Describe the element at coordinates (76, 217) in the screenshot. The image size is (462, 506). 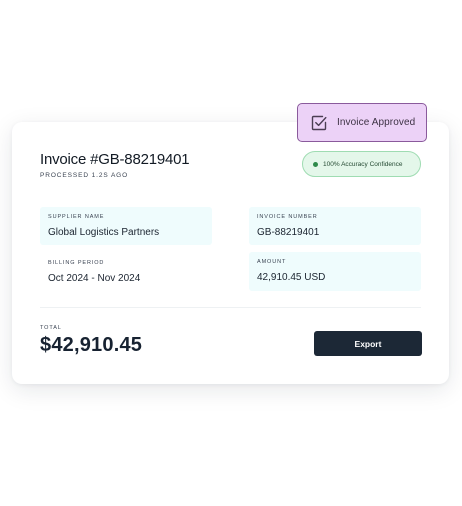
I see `supplier-name-label: SUPPLIER NAME` at that location.